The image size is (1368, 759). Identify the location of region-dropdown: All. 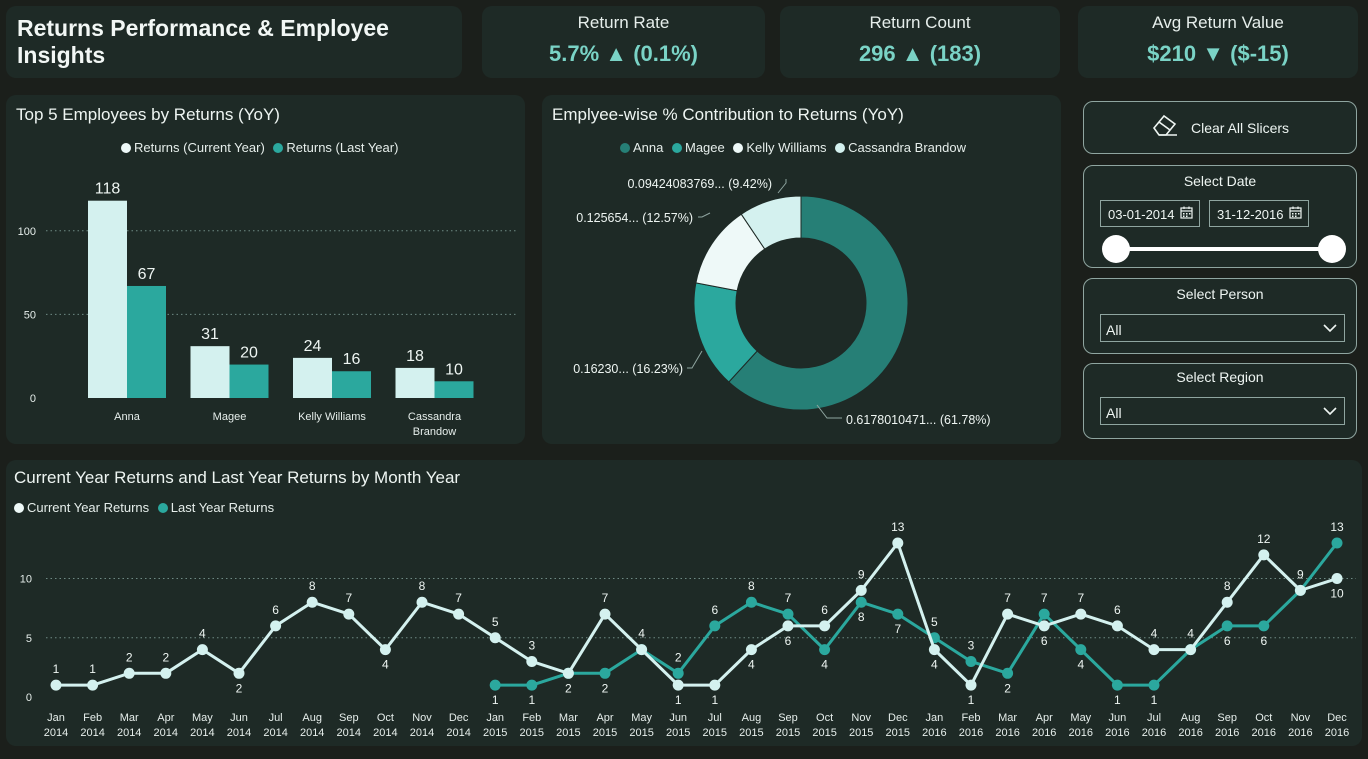
(1222, 411).